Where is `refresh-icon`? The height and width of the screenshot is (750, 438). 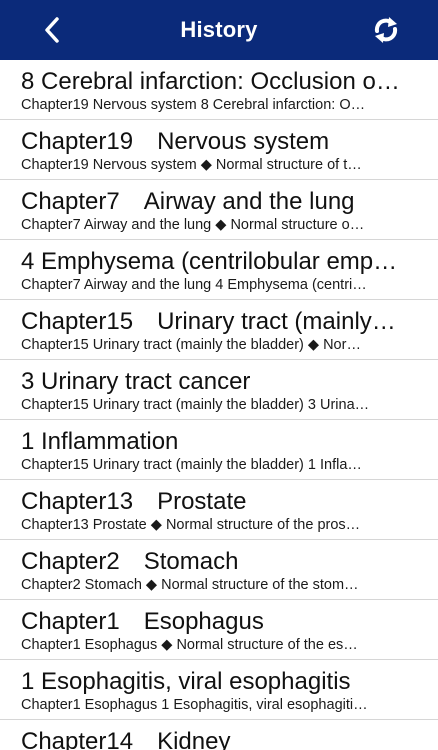 refresh-icon is located at coordinates (386, 30).